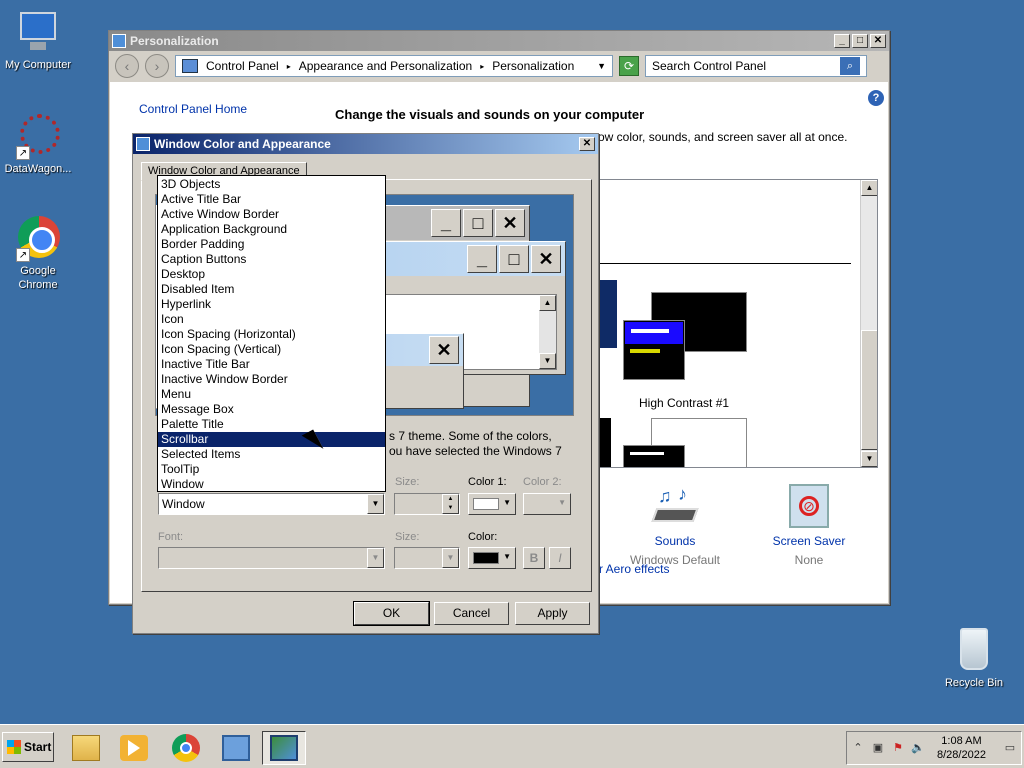 Image resolution: width=1024 pixels, height=768 pixels. Describe the element at coordinates (878, 748) in the screenshot. I see `network-icon: ▣` at that location.